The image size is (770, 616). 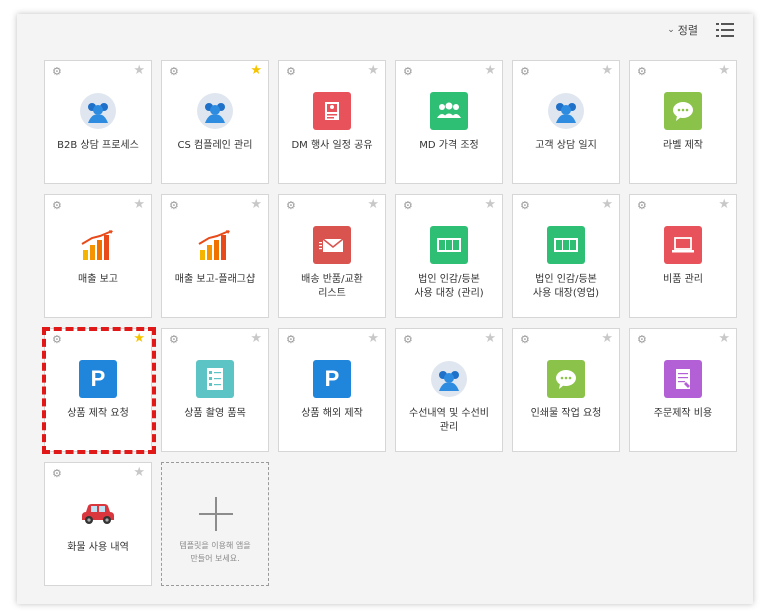 I want to click on app-card: ⚙ ★ 매출 보고, so click(x=98, y=256).